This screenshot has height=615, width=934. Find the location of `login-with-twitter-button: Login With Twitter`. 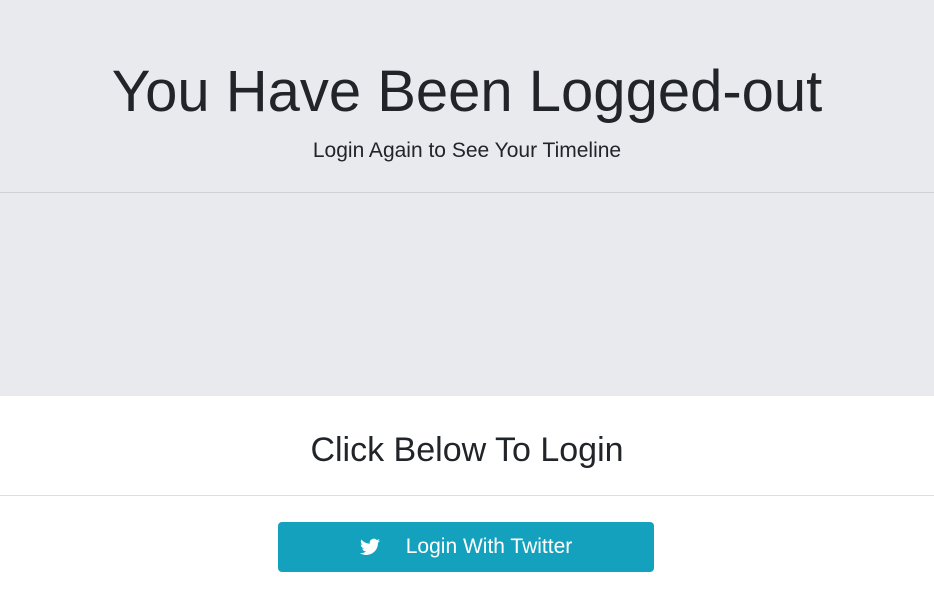

login-with-twitter-button: Login With Twitter is located at coordinates (466, 547).